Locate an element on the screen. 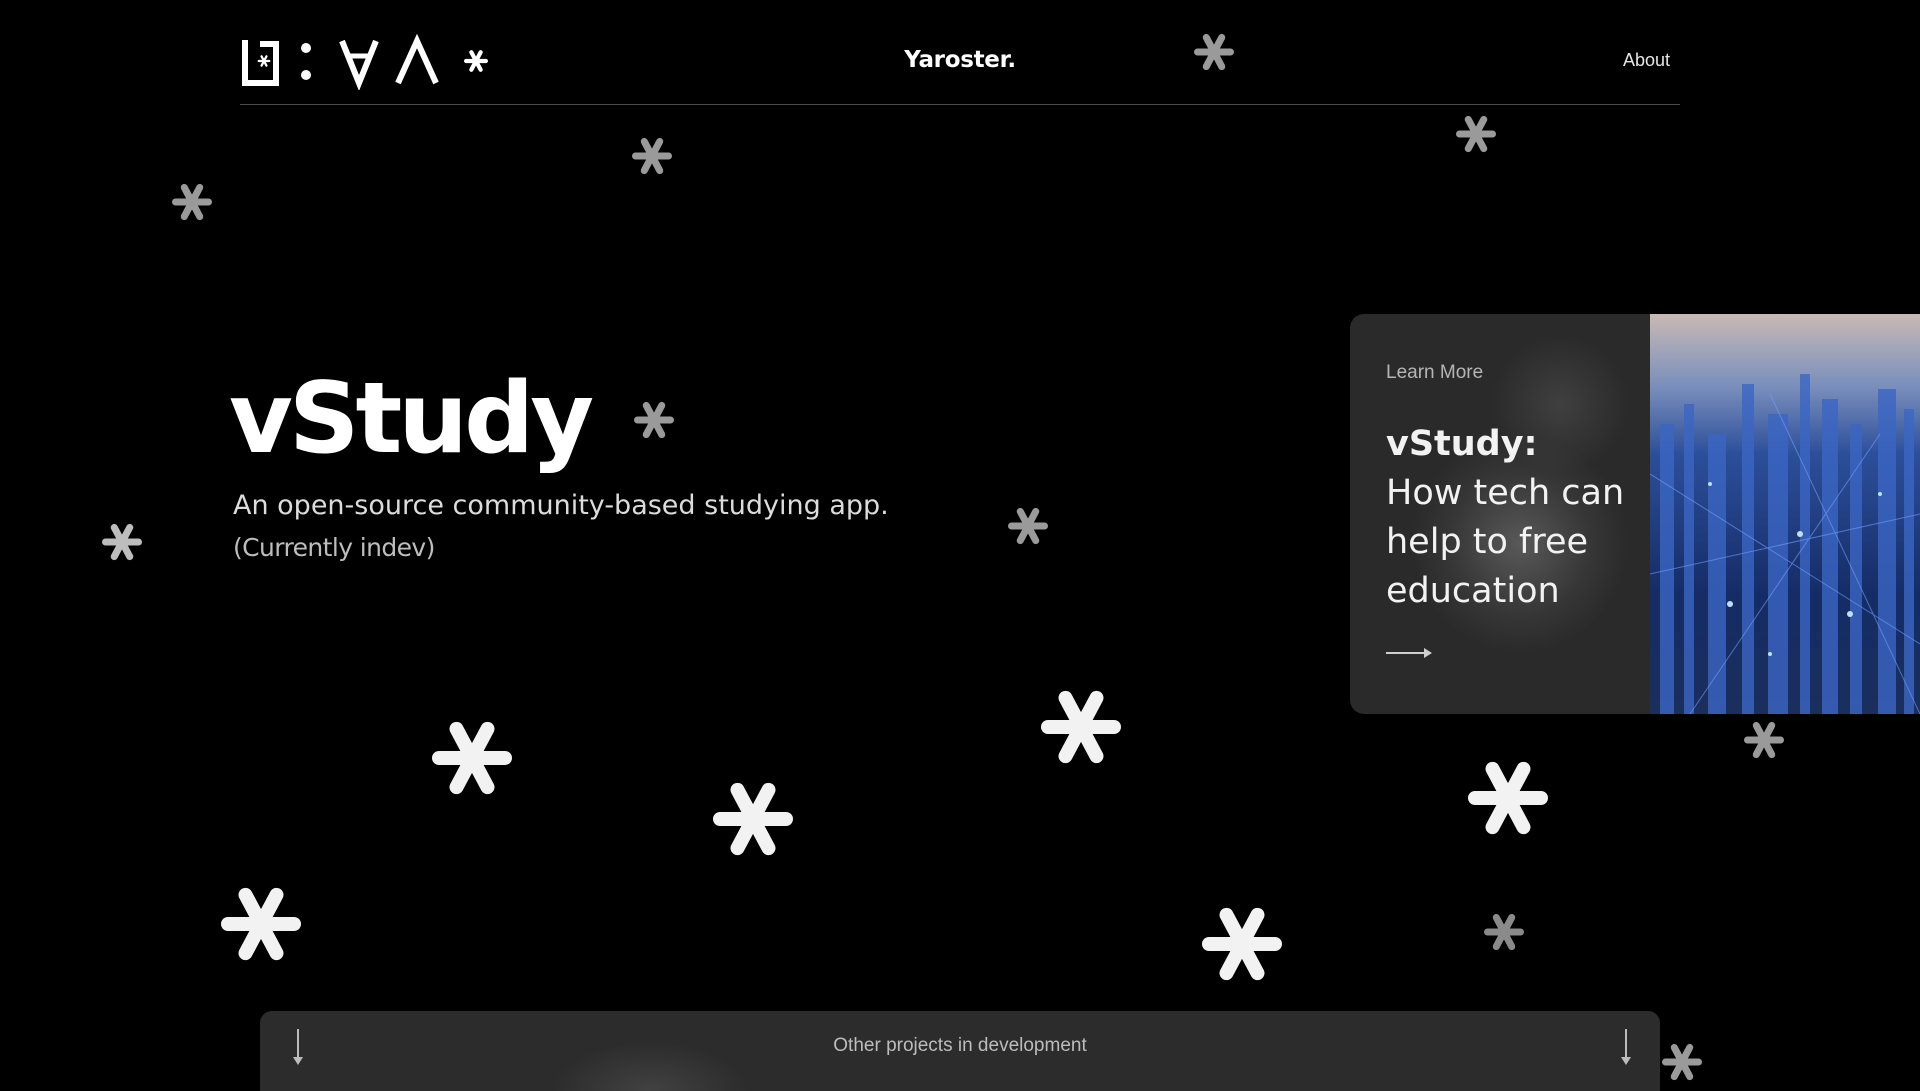 Image resolution: width=1920 pixels, height=1091 pixels. hero-title: vStudy is located at coordinates (411, 419).